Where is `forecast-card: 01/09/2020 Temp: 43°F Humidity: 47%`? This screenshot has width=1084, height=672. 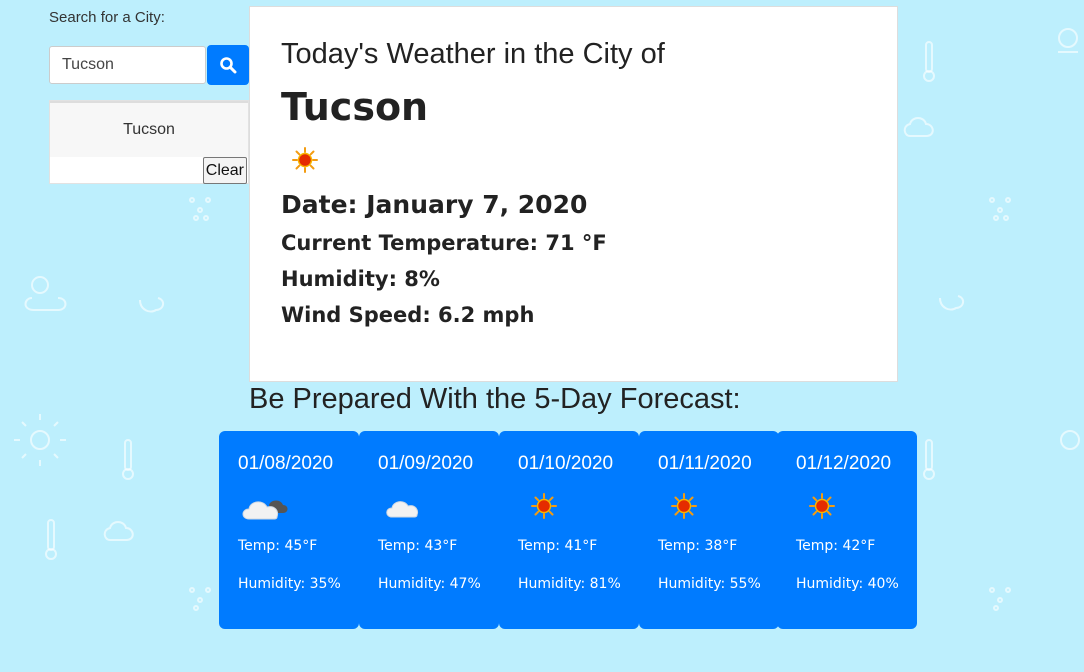
forecast-card: 01/09/2020 Temp: 43°F Humidity: 47% is located at coordinates (429, 530).